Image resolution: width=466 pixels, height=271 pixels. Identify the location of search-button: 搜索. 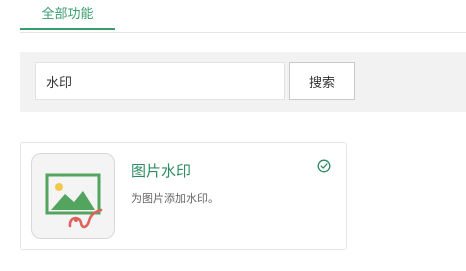
(322, 81).